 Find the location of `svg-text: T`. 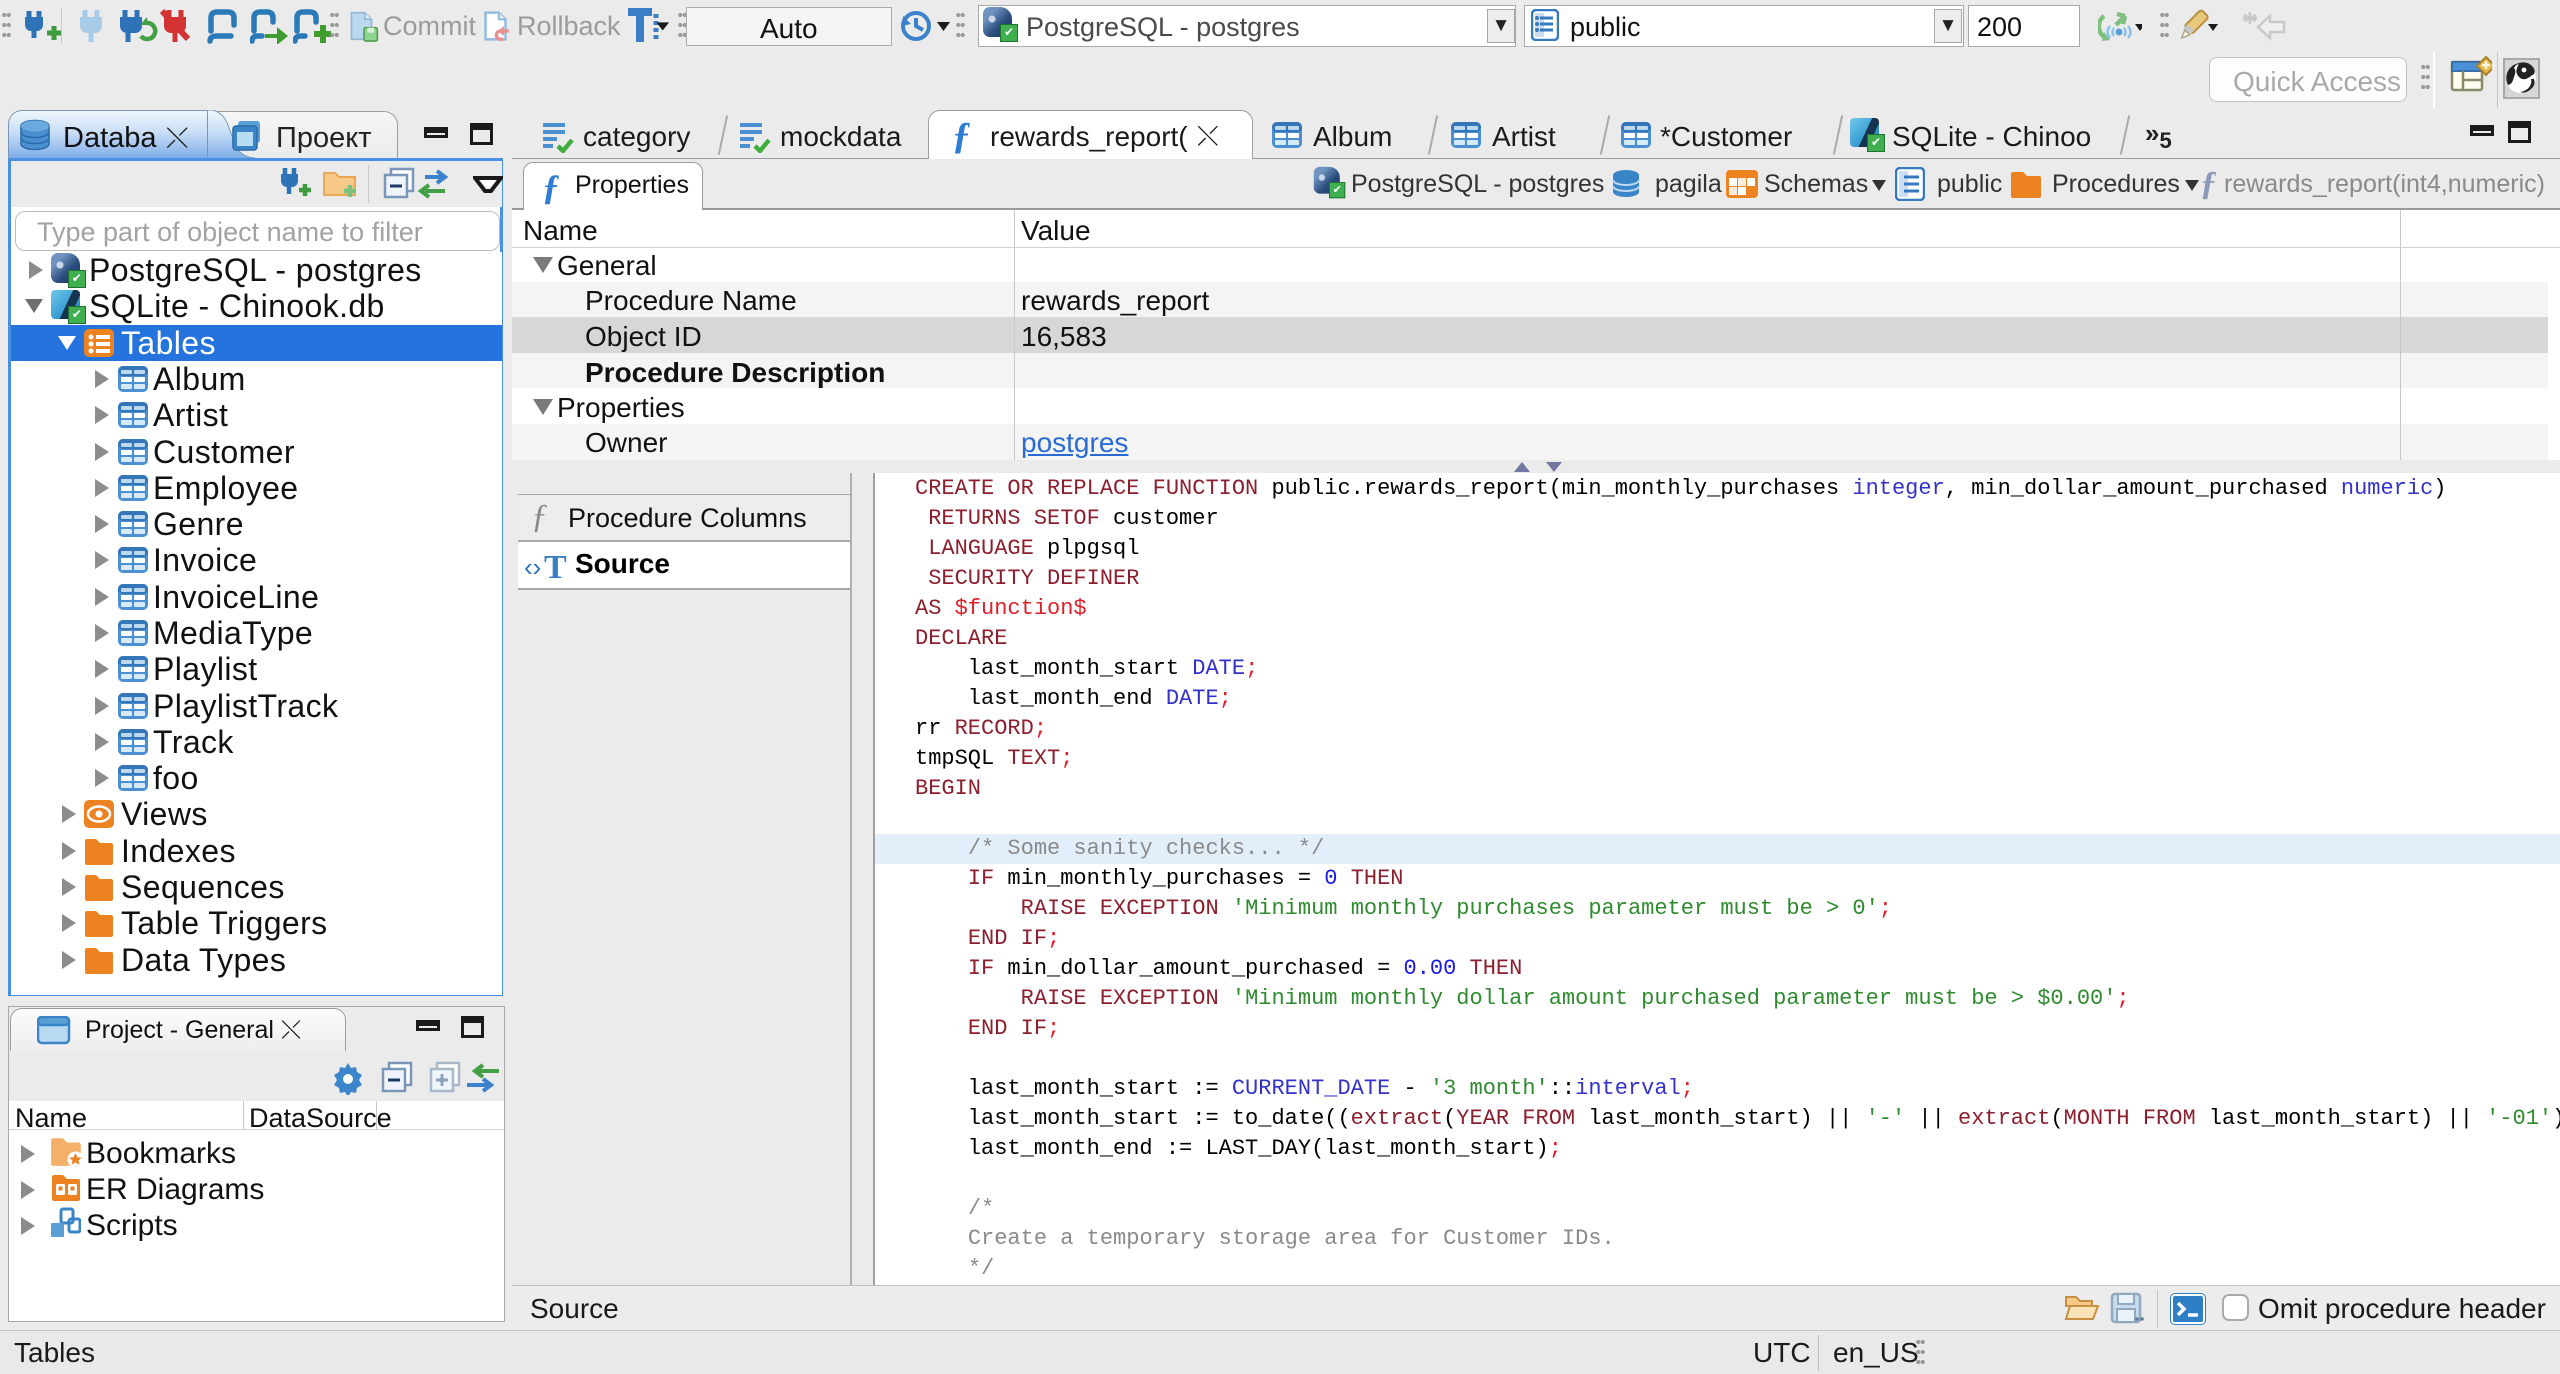

svg-text: T is located at coordinates (555, 566).